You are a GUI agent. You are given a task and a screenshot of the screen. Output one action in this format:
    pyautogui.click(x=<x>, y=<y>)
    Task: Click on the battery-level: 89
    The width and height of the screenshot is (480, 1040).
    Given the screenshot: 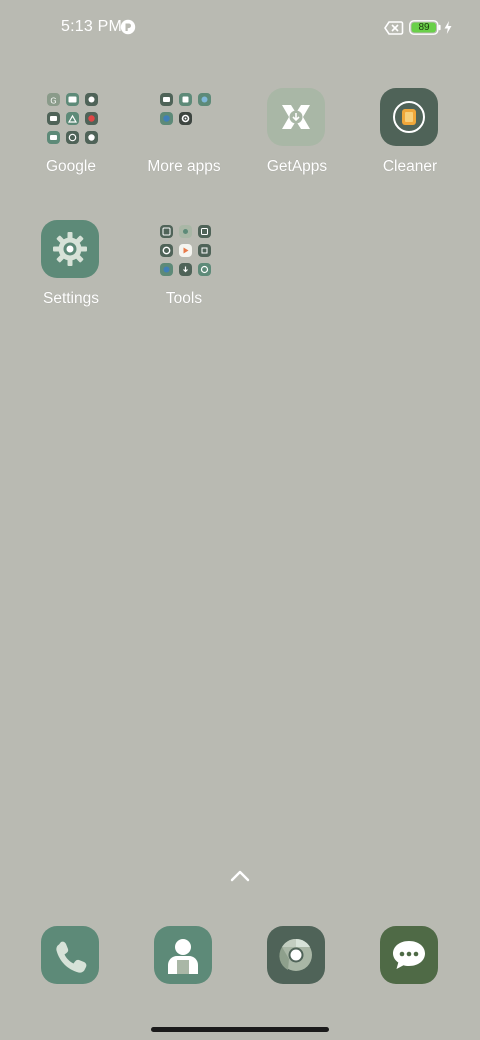 What is the action you would take?
    pyautogui.click(x=424, y=27)
    